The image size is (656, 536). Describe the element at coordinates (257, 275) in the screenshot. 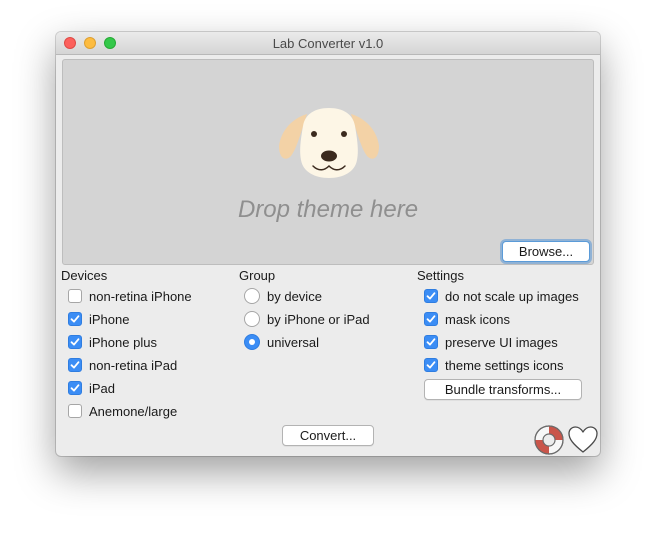

I see `group-label: Group` at that location.